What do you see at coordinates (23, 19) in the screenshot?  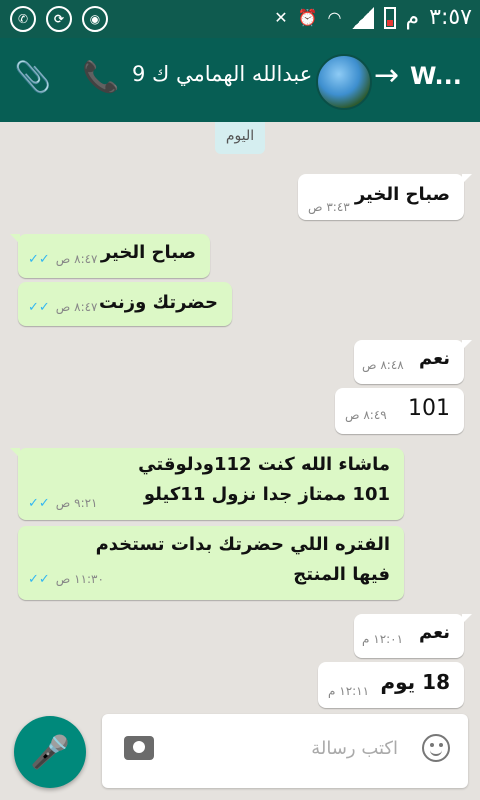 I see `whatsapp-icon: ✆` at bounding box center [23, 19].